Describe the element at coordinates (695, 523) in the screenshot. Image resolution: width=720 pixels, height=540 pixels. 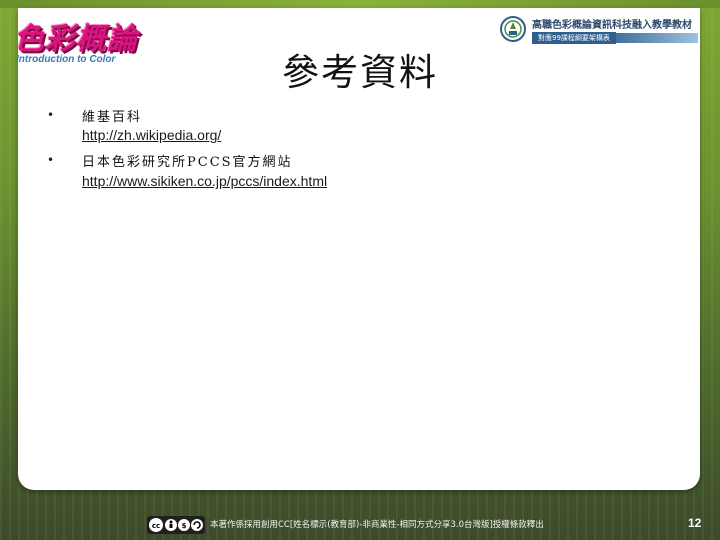
I see `page-number: 12` at that location.